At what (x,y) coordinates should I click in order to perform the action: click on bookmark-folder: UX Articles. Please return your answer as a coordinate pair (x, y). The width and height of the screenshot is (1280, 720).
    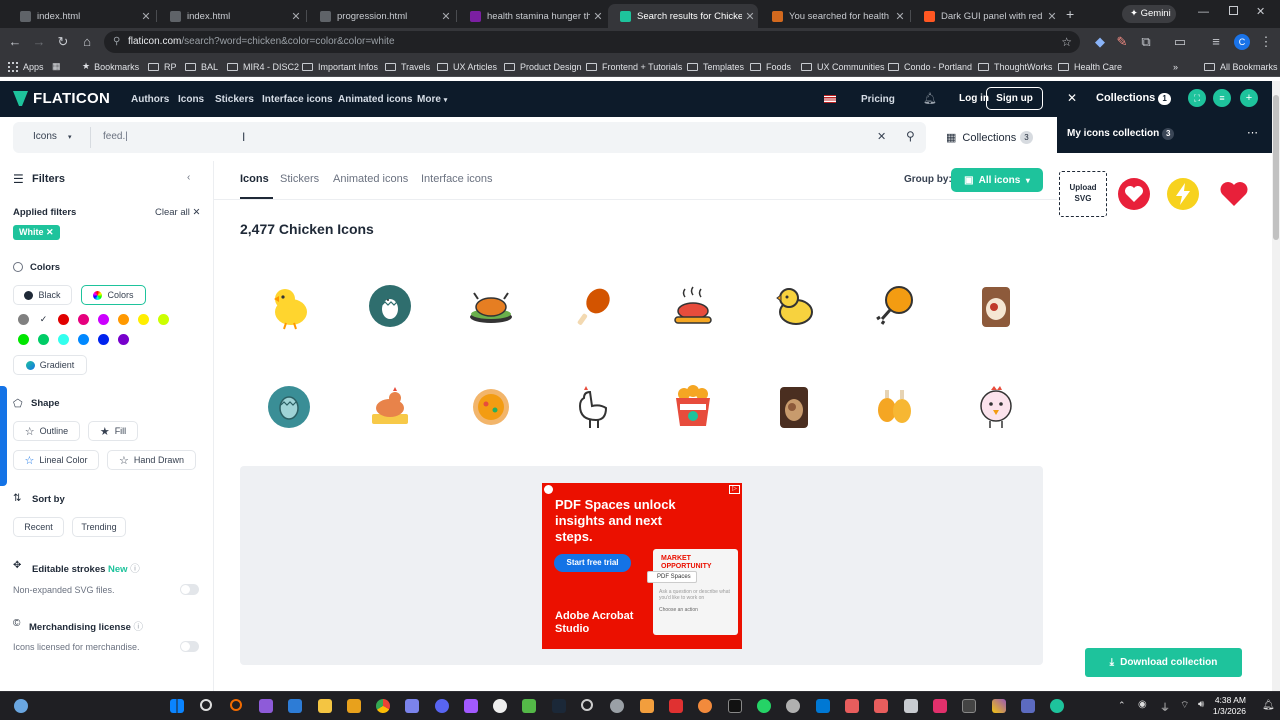
    Looking at the image, I should click on (467, 66).